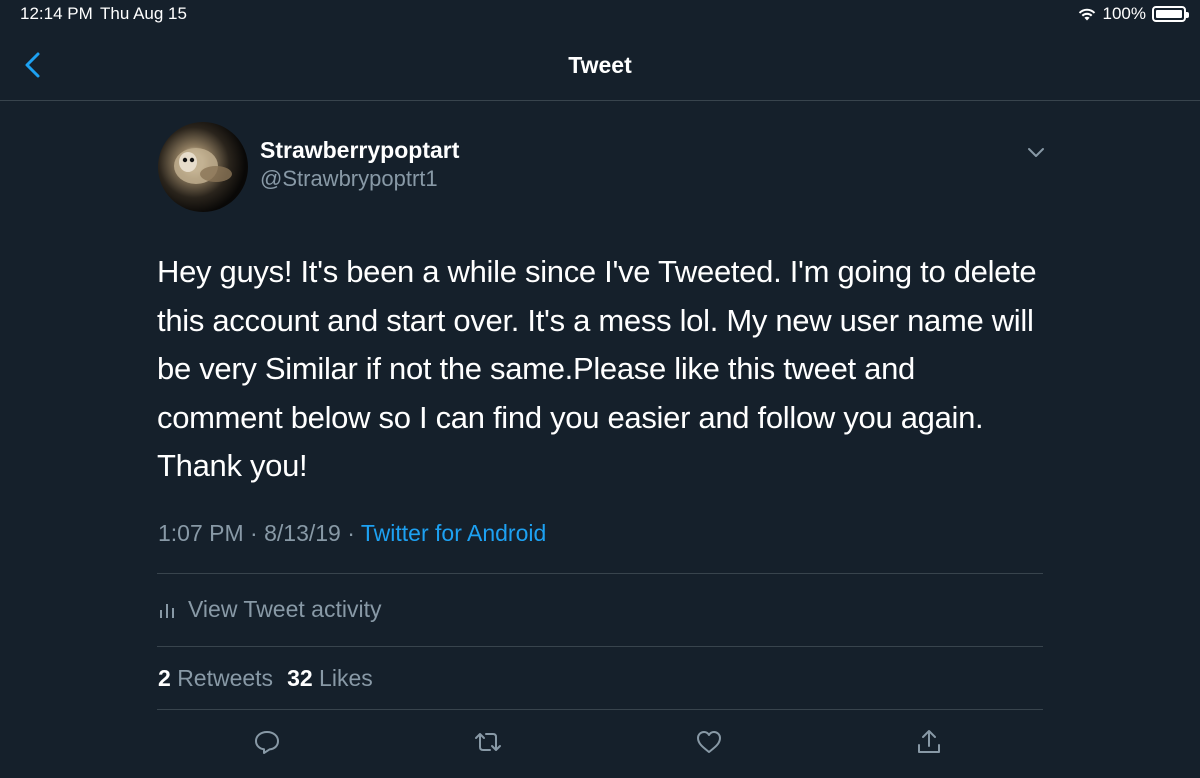 Image resolution: width=1200 pixels, height=778 pixels. I want to click on like-icon, so click(709, 742).